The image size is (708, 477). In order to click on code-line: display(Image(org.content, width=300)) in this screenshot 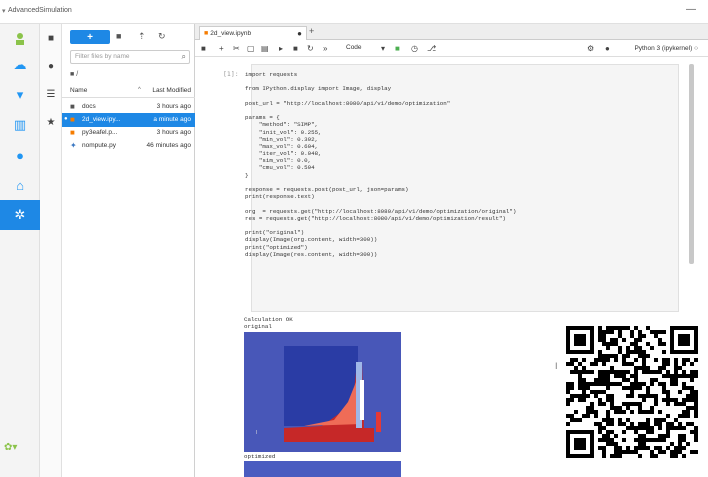, I will do `click(311, 240)`.